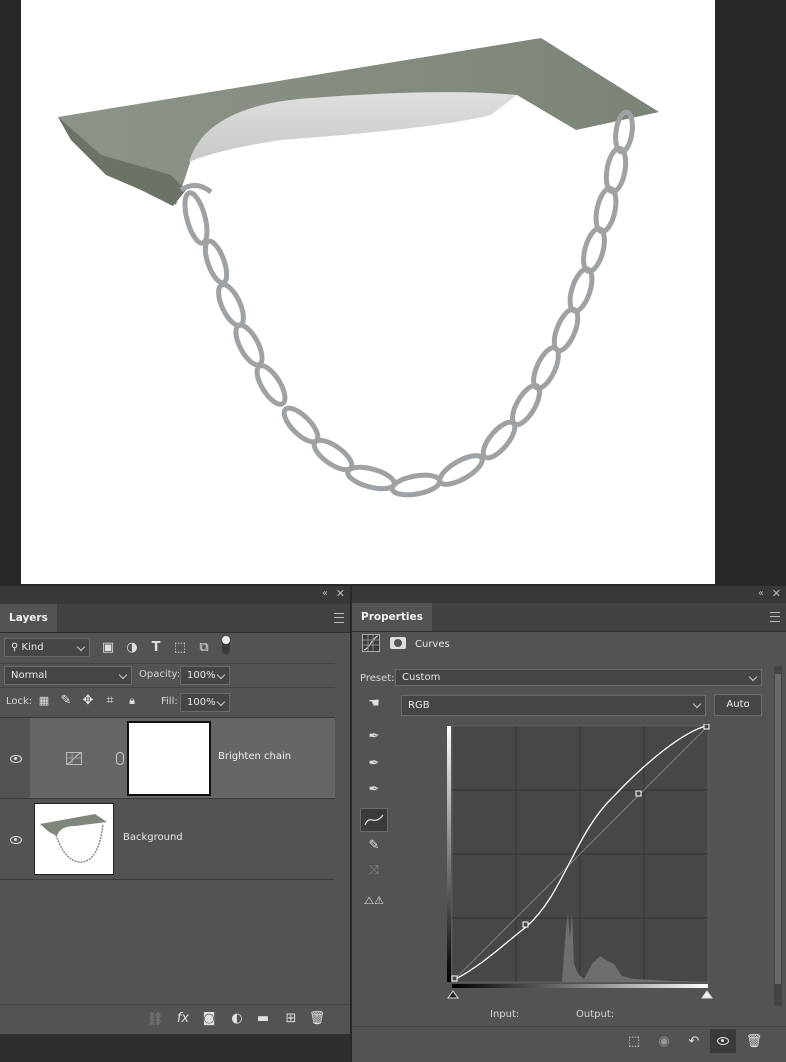 The width and height of the screenshot is (786, 1062). I want to click on gray-point-eyedropper-icon: ✒︎, so click(374, 764).